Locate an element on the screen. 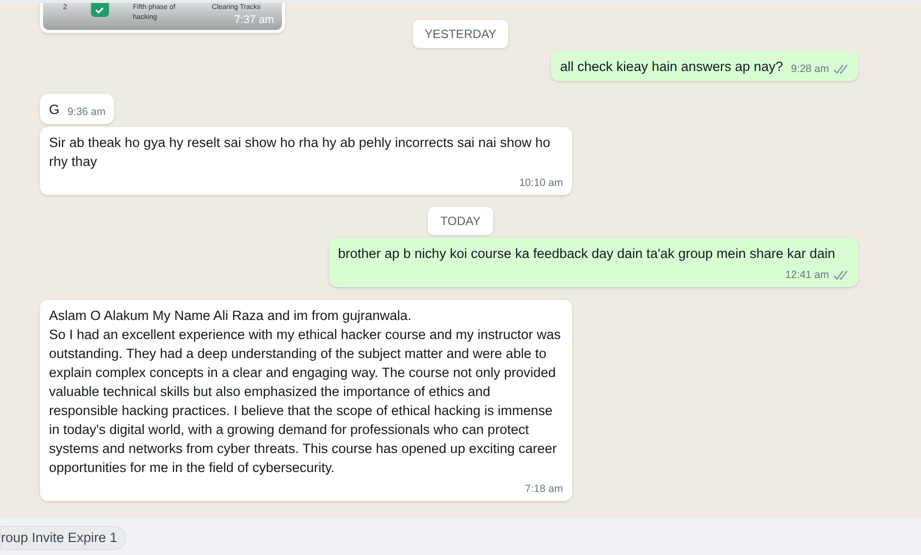  message-time: 12:41 am is located at coordinates (807, 275).